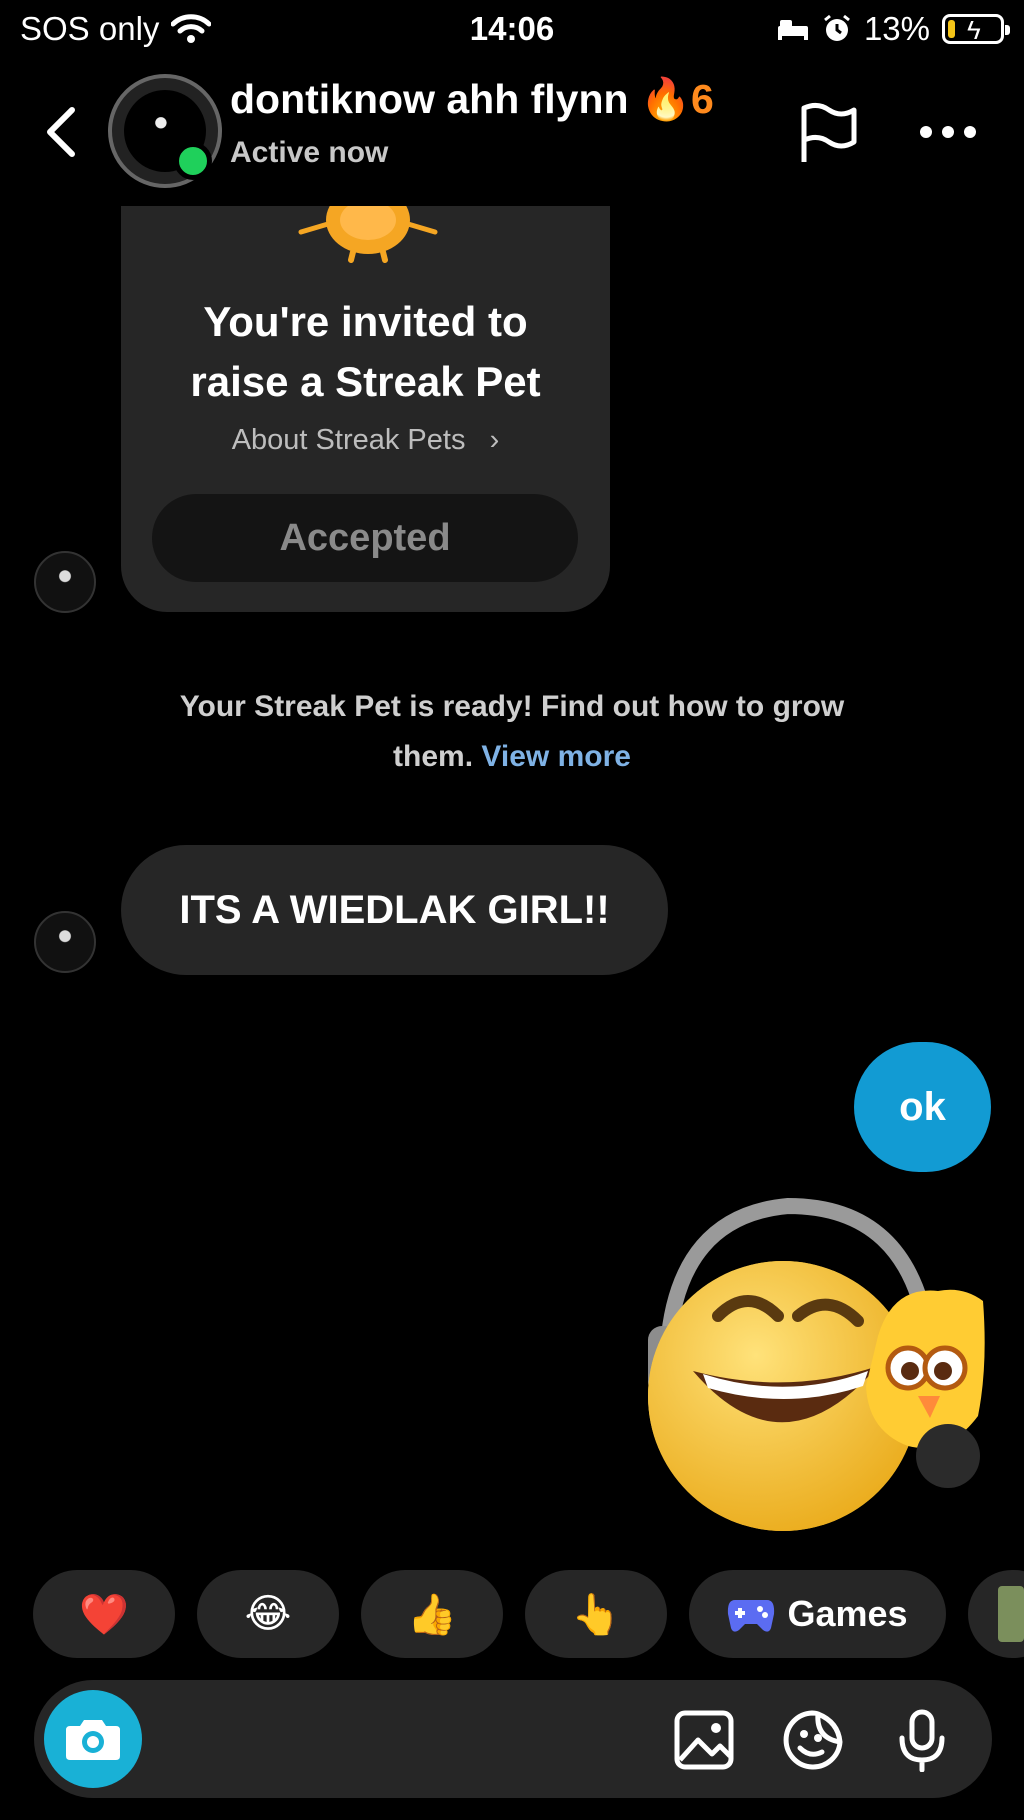 Image resolution: width=1024 pixels, height=1820 pixels. What do you see at coordinates (512, 1614) in the screenshot?
I see `quick-reactions-bar: ❤️ 😂 👍 👆 Games` at bounding box center [512, 1614].